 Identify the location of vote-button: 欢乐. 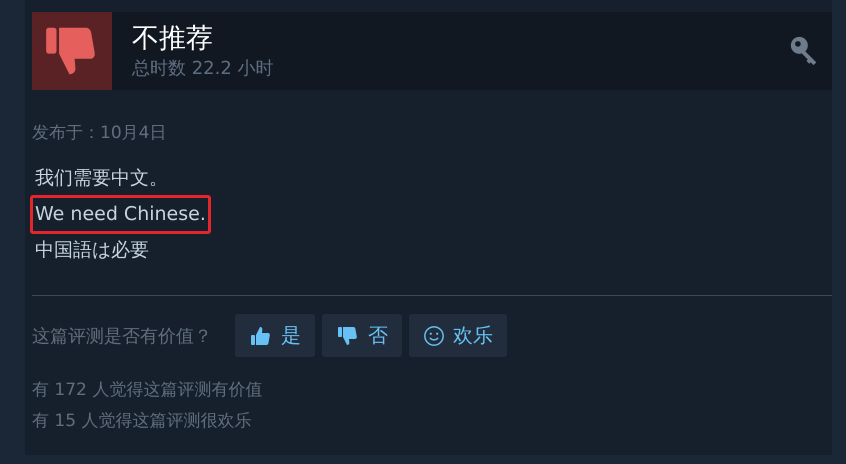
(458, 335).